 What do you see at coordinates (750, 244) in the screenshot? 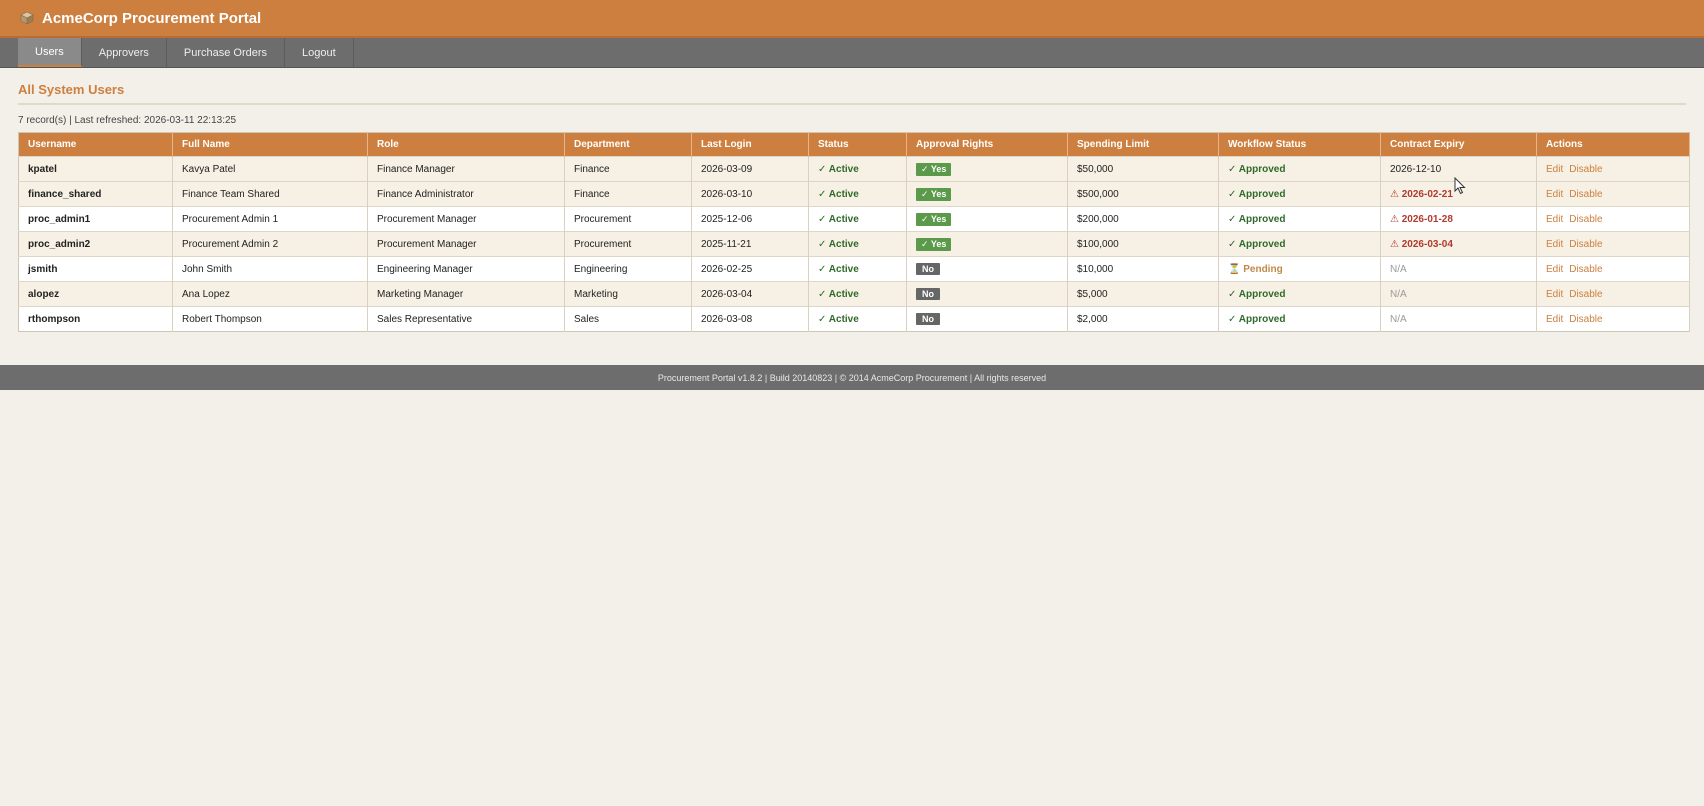
I see `cell-last-login: 2025-11-21` at bounding box center [750, 244].